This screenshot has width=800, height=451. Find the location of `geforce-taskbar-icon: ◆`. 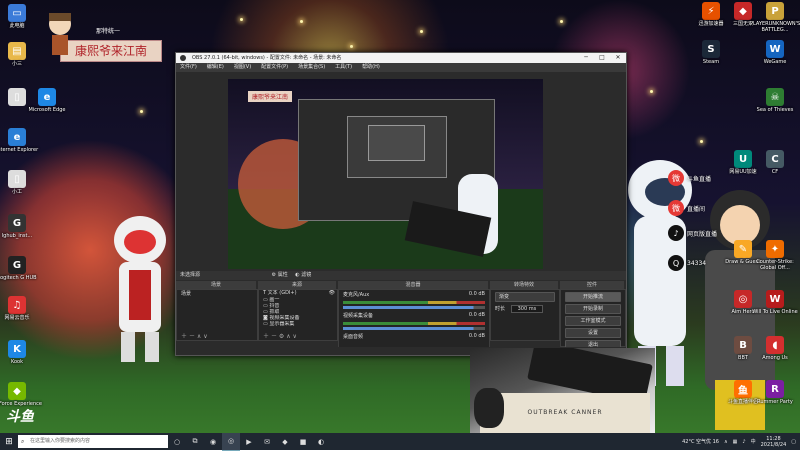

geforce-taskbar-icon: ◆ is located at coordinates (285, 441).